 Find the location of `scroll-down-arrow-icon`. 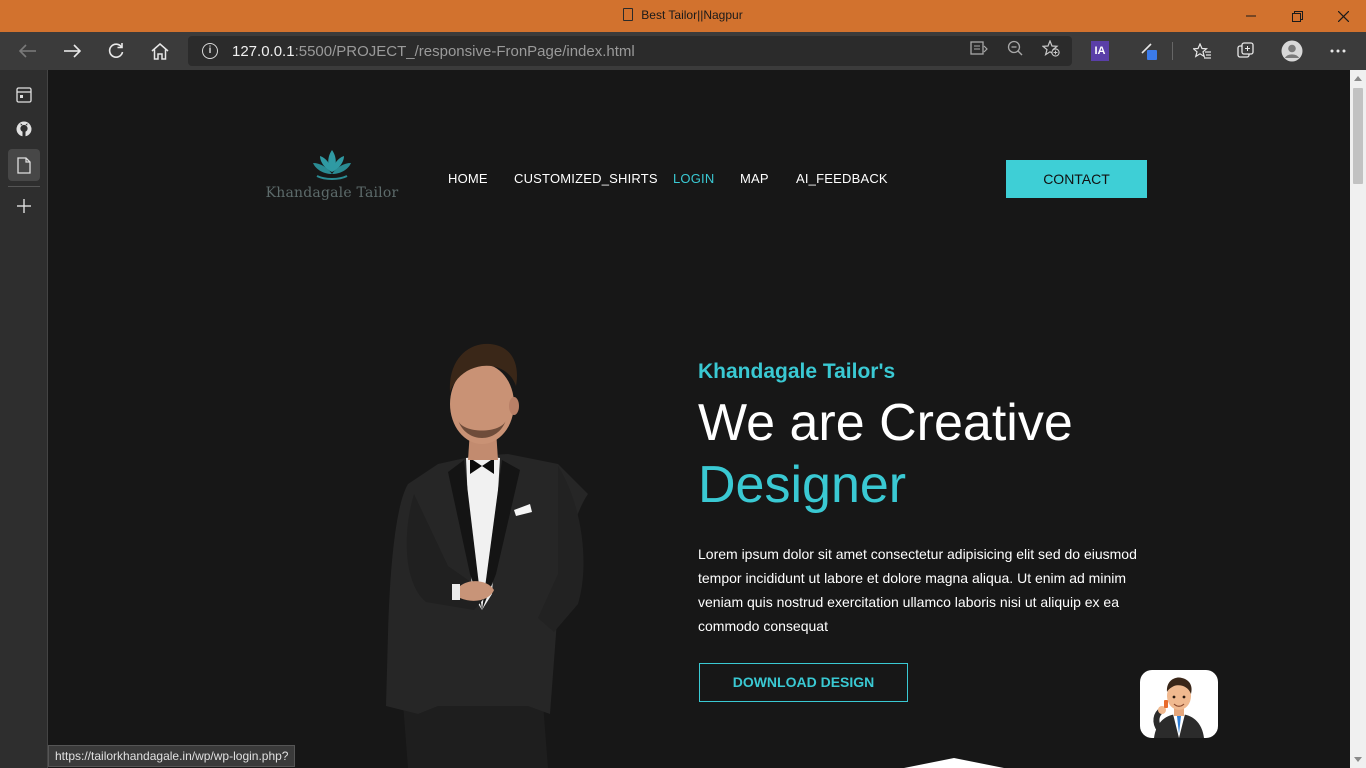

scroll-down-arrow-icon is located at coordinates (1358, 759).